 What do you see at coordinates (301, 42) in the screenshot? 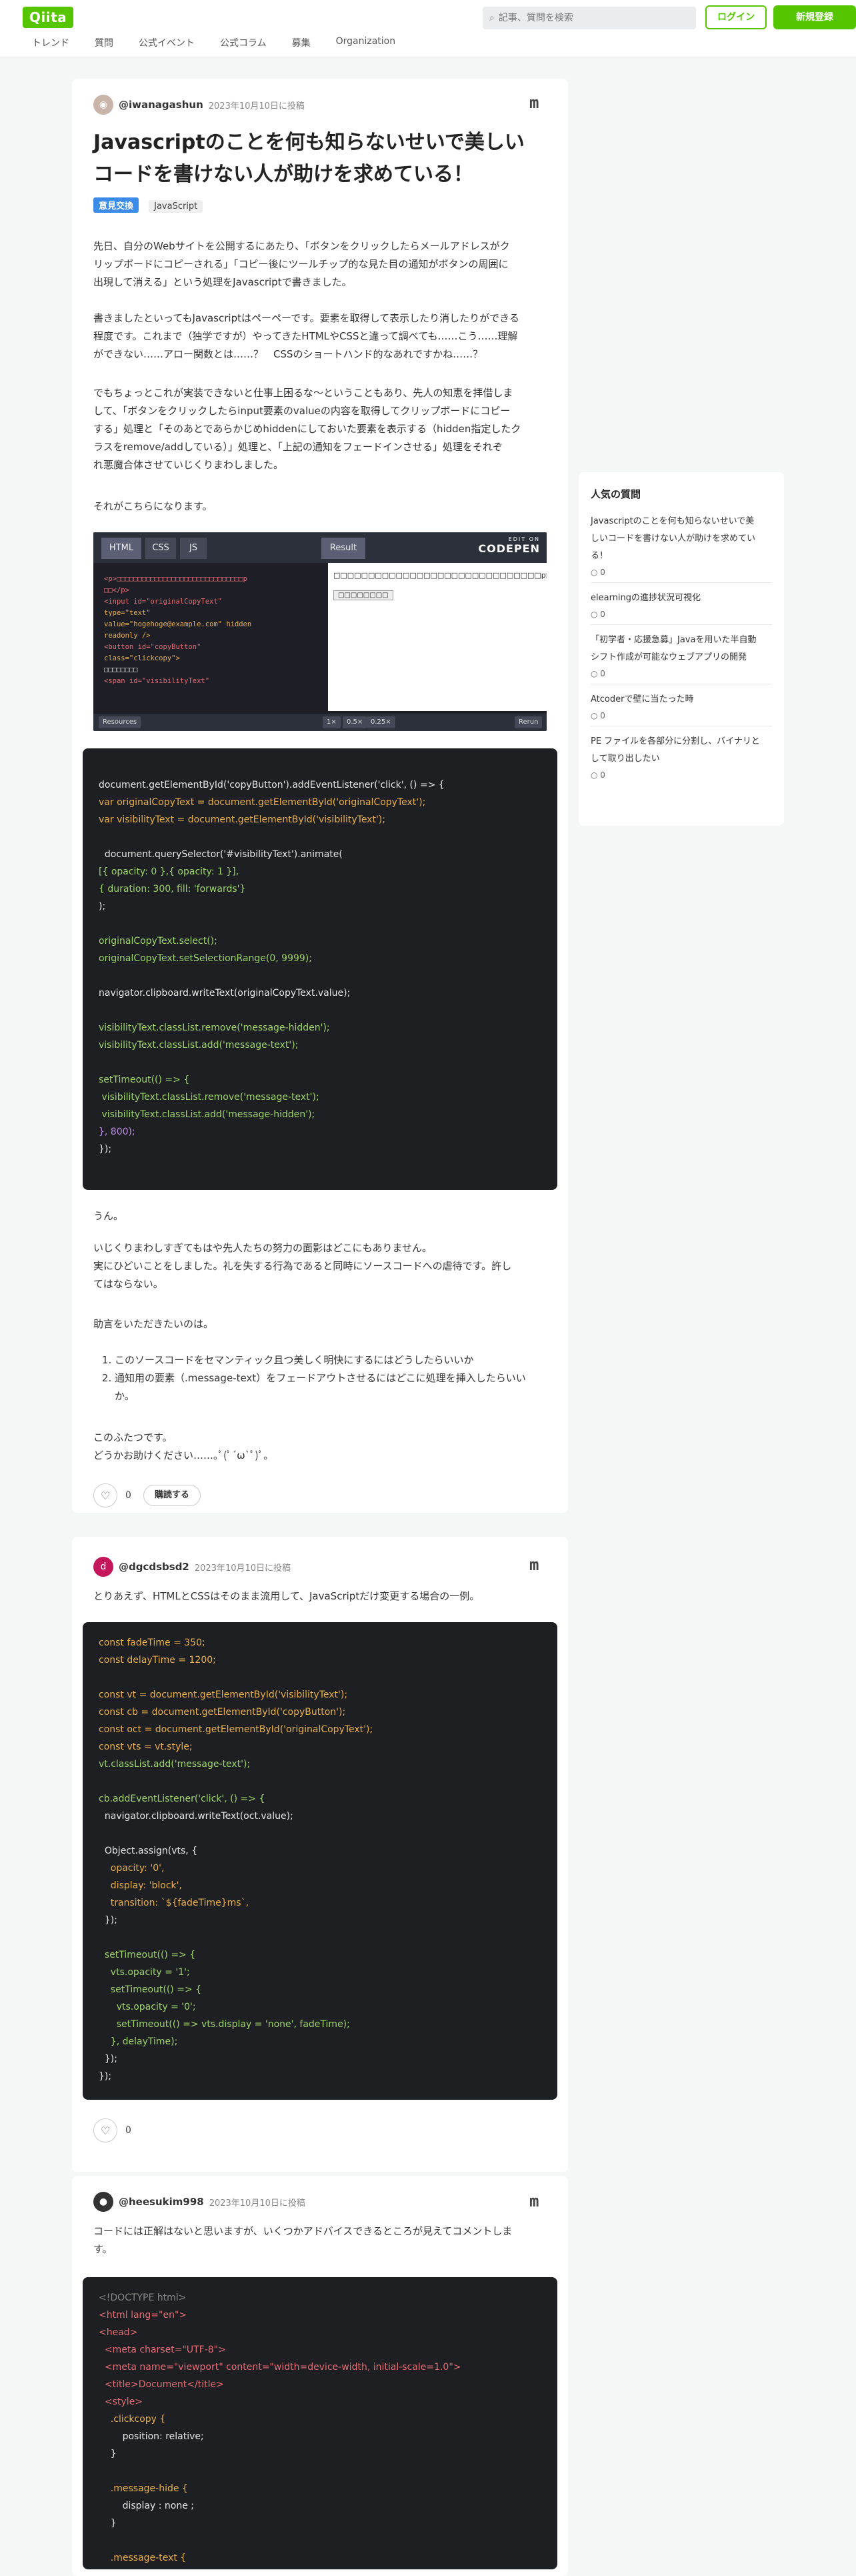
I see `nav-recruit: 募集` at bounding box center [301, 42].